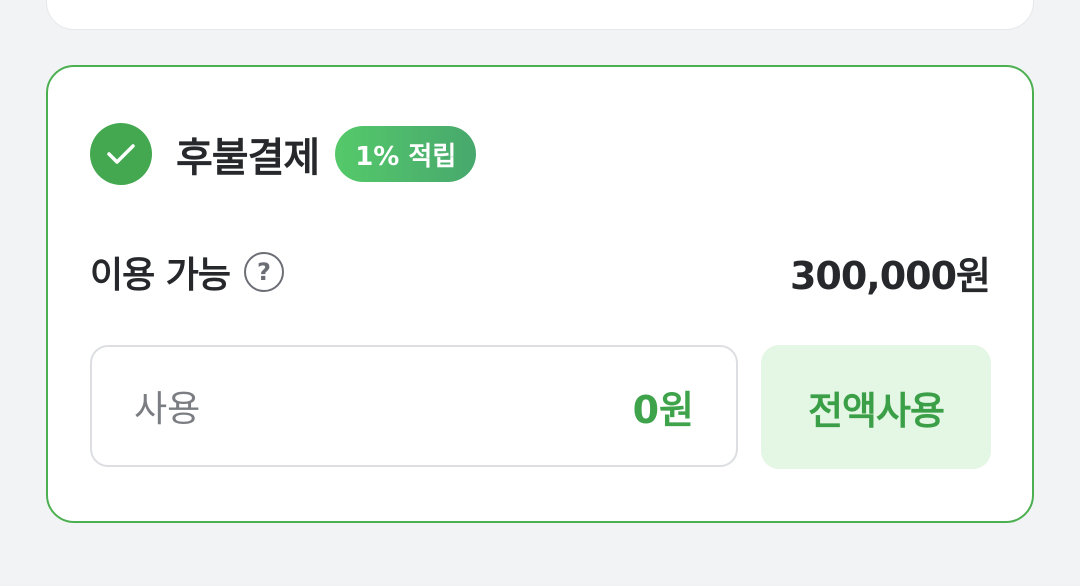 The height and width of the screenshot is (586, 1080). What do you see at coordinates (121, 154) in the screenshot?
I see `check-circle-icon` at bounding box center [121, 154].